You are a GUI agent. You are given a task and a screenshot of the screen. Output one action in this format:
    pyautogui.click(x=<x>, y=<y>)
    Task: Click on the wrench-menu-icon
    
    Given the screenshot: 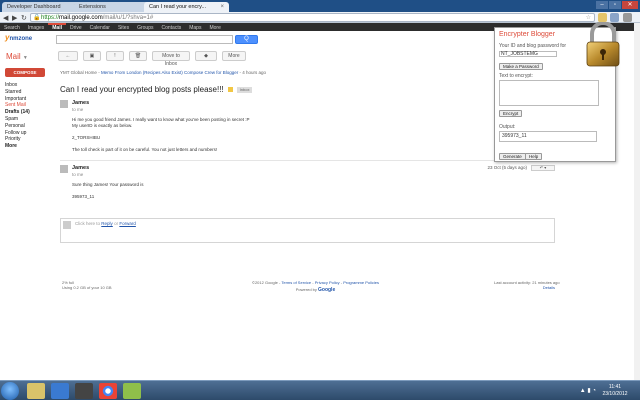 What is the action you would take?
    pyautogui.click(x=627, y=17)
    